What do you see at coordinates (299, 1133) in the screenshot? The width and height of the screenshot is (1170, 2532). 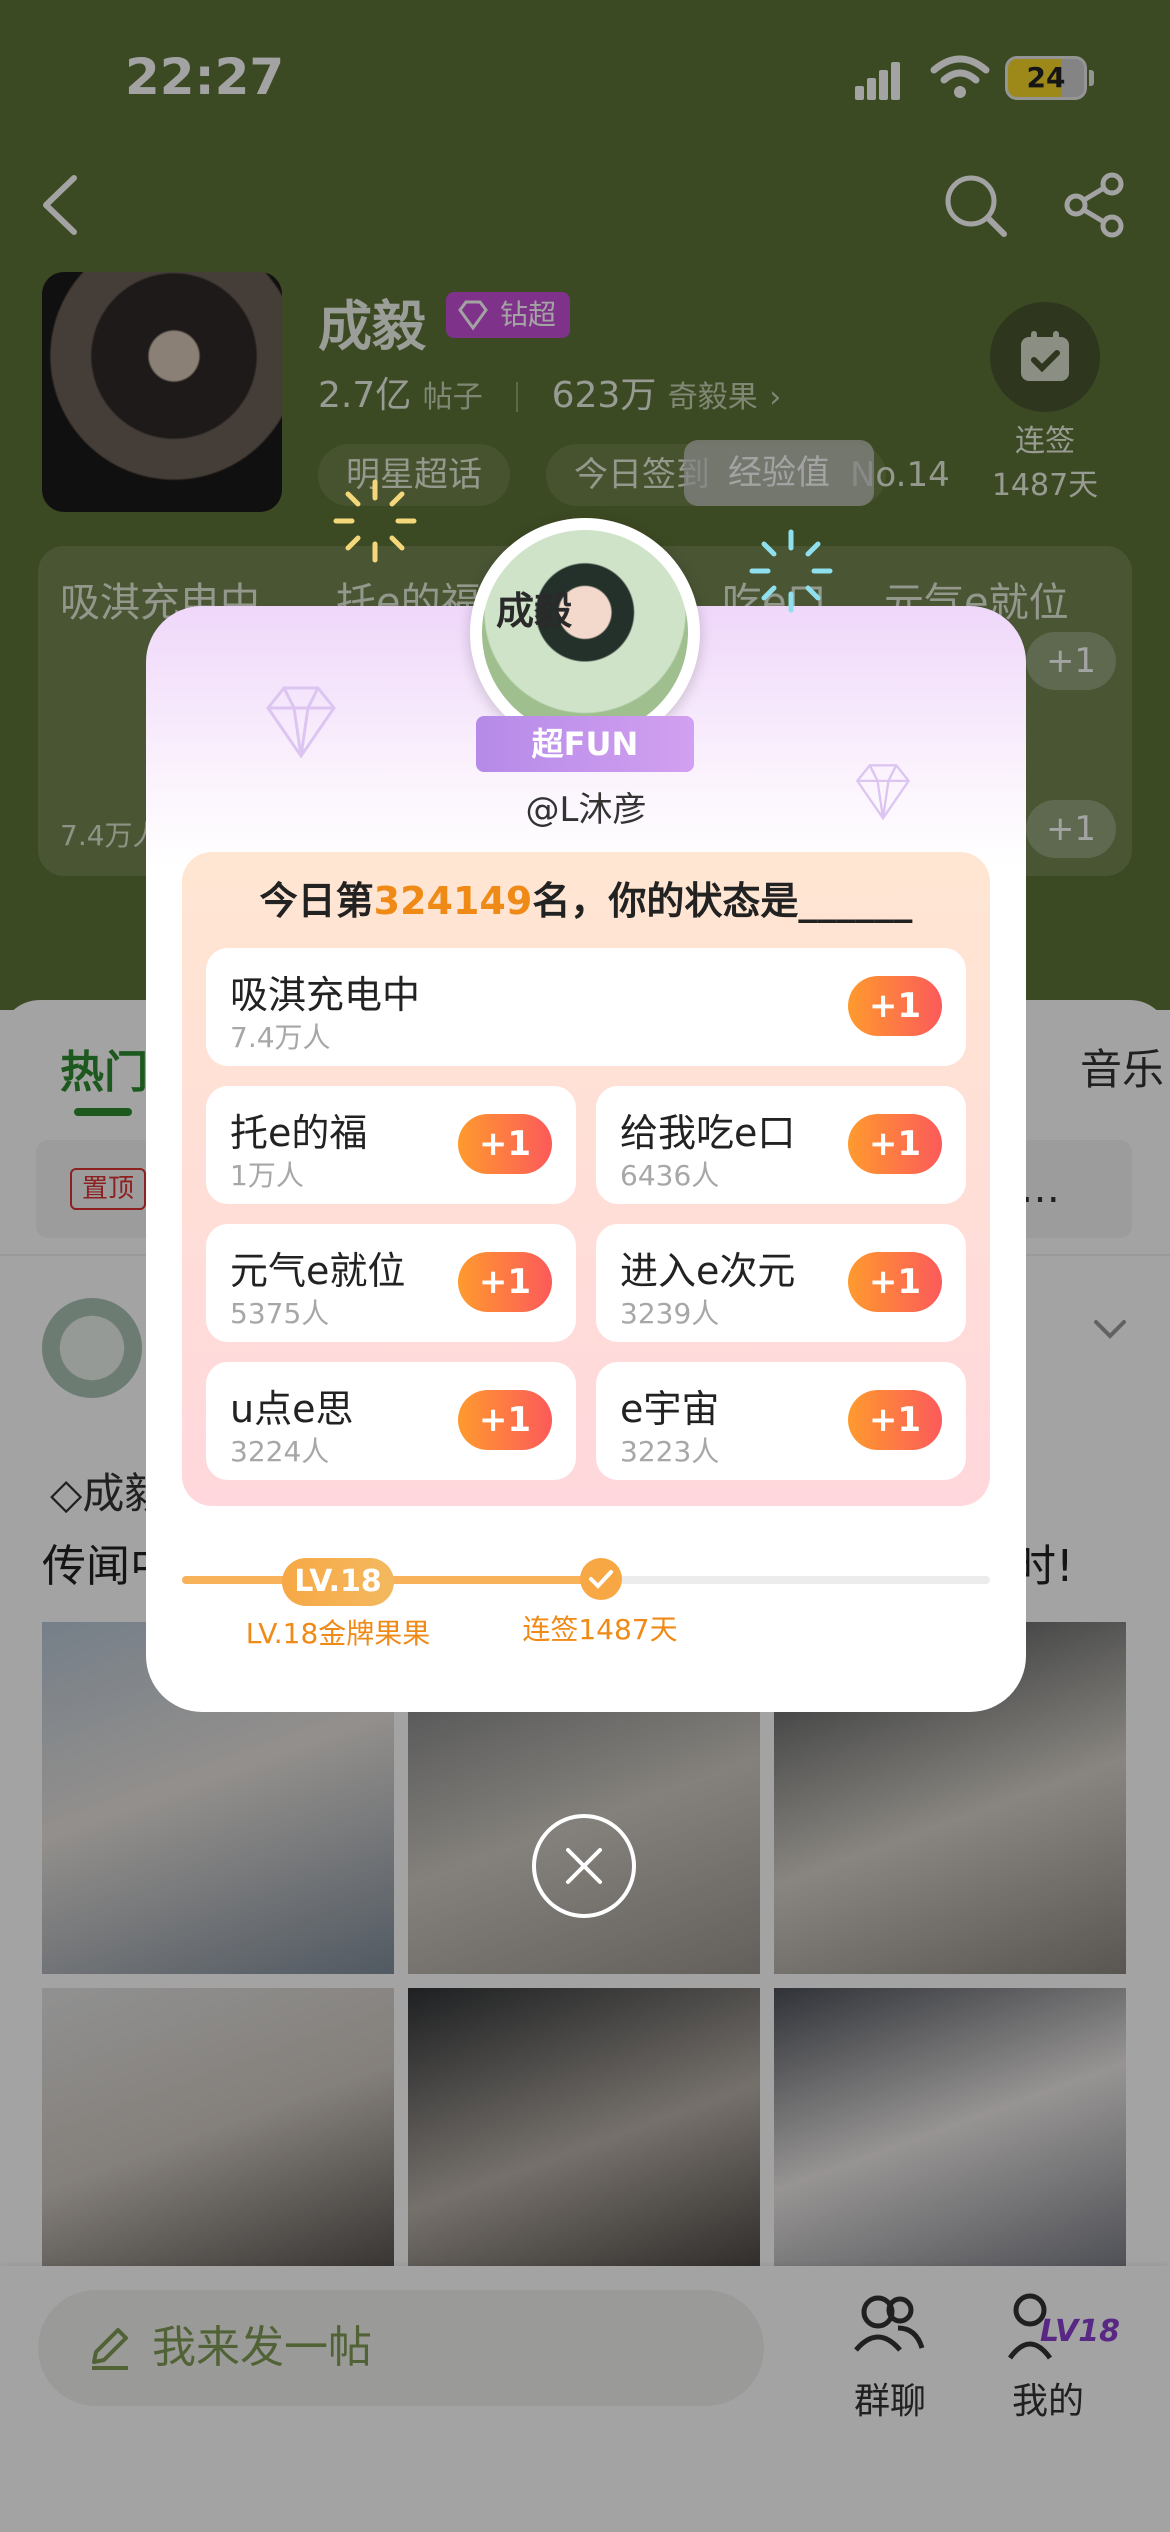 I see `option-name: 托e的福` at bounding box center [299, 1133].